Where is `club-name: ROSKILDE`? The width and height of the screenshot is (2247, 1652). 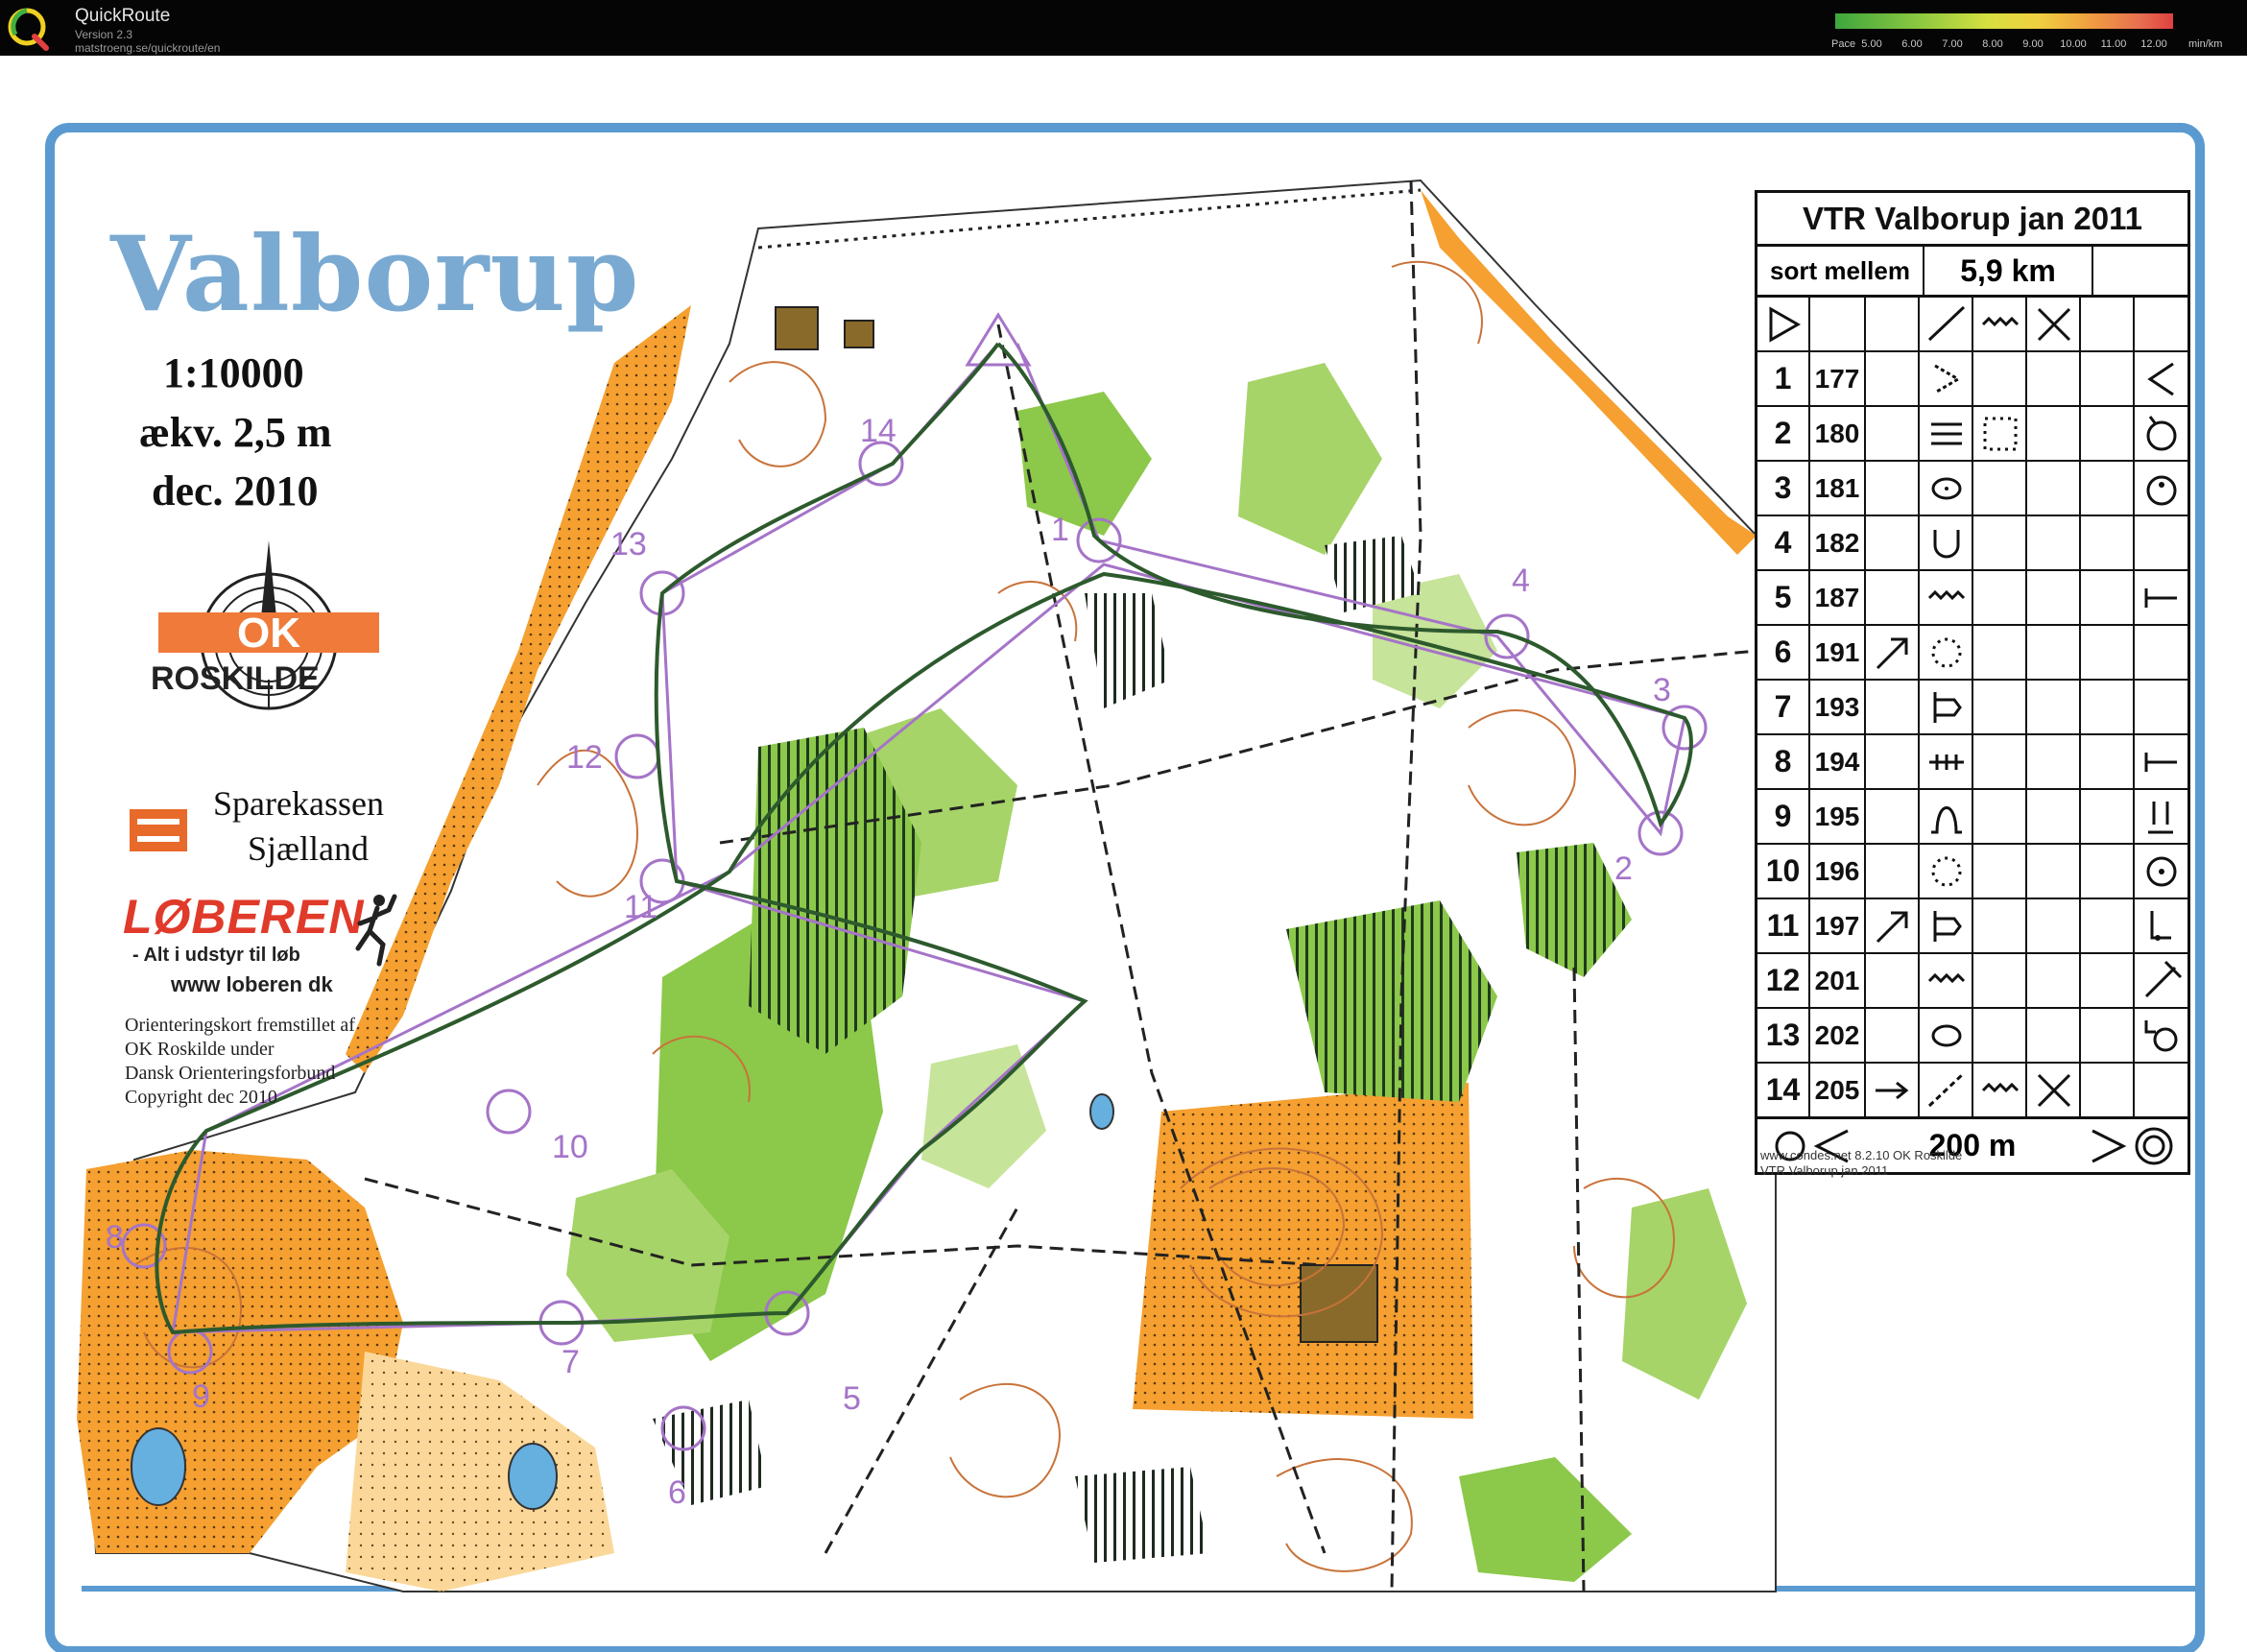
club-name: ROSKILDE is located at coordinates (235, 678).